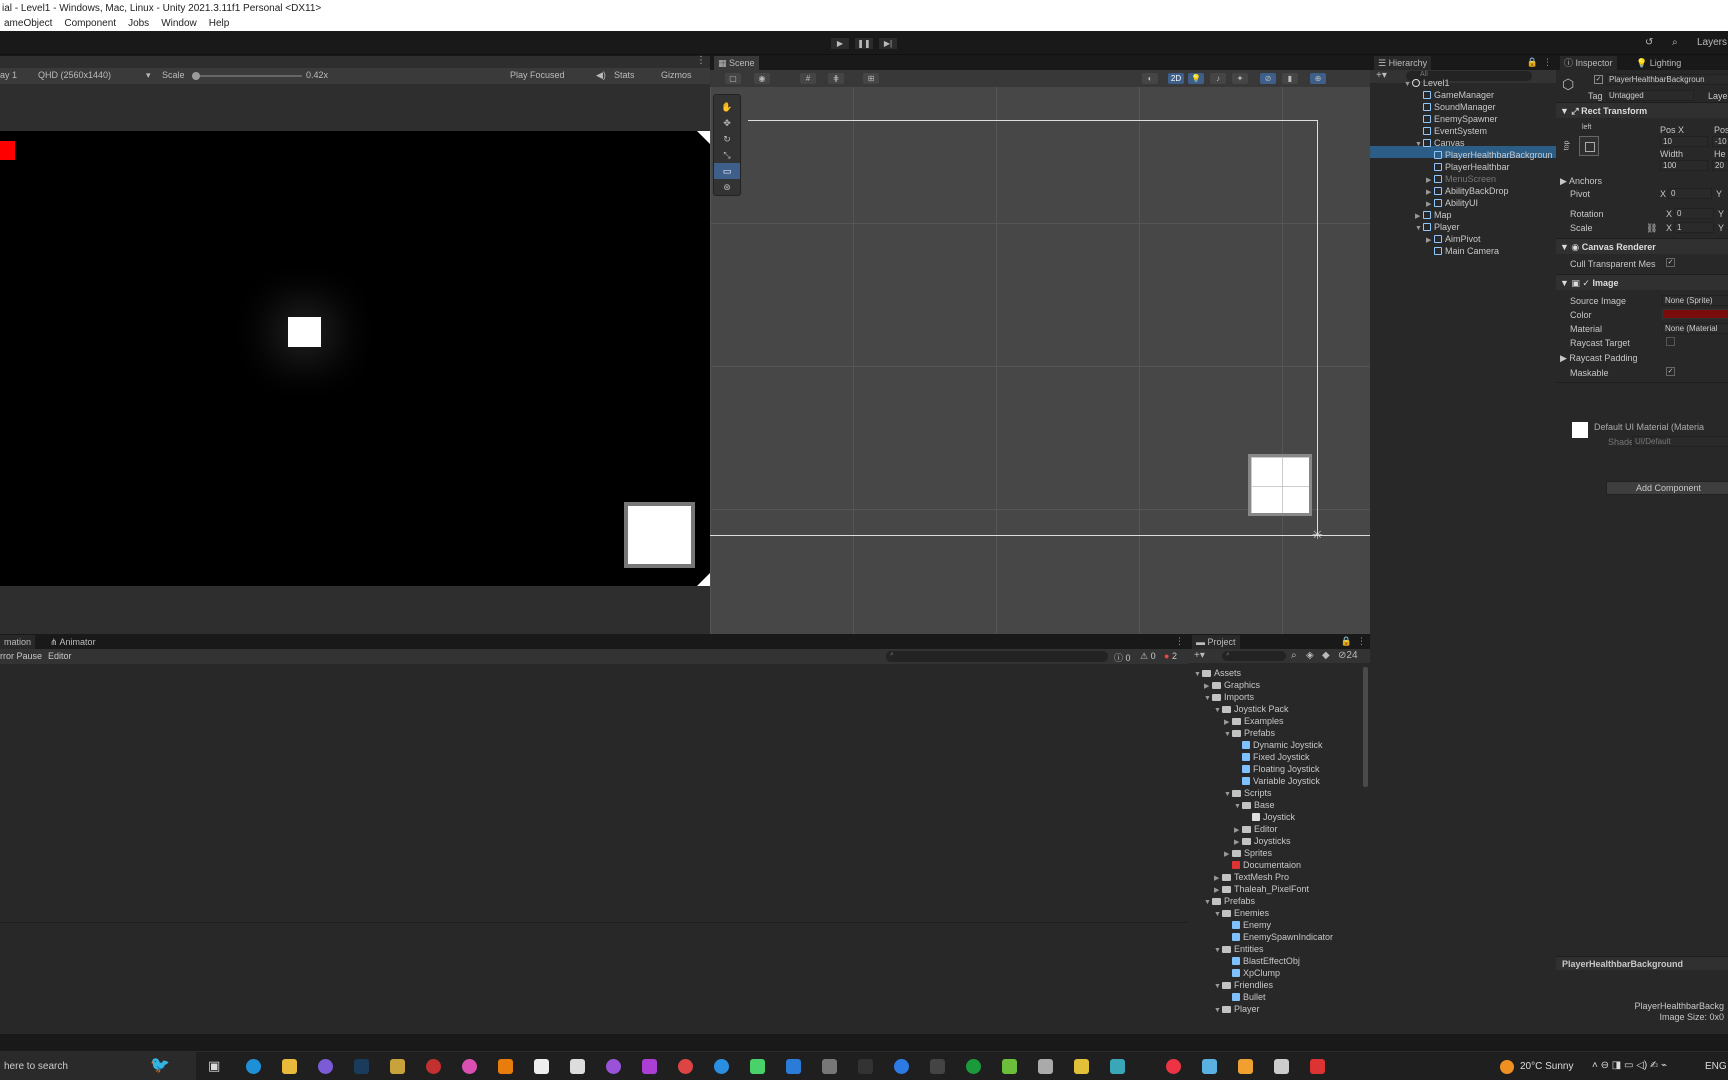 The image size is (1728, 1080). What do you see at coordinates (179, 24) in the screenshot?
I see `menu-window: Window` at bounding box center [179, 24].